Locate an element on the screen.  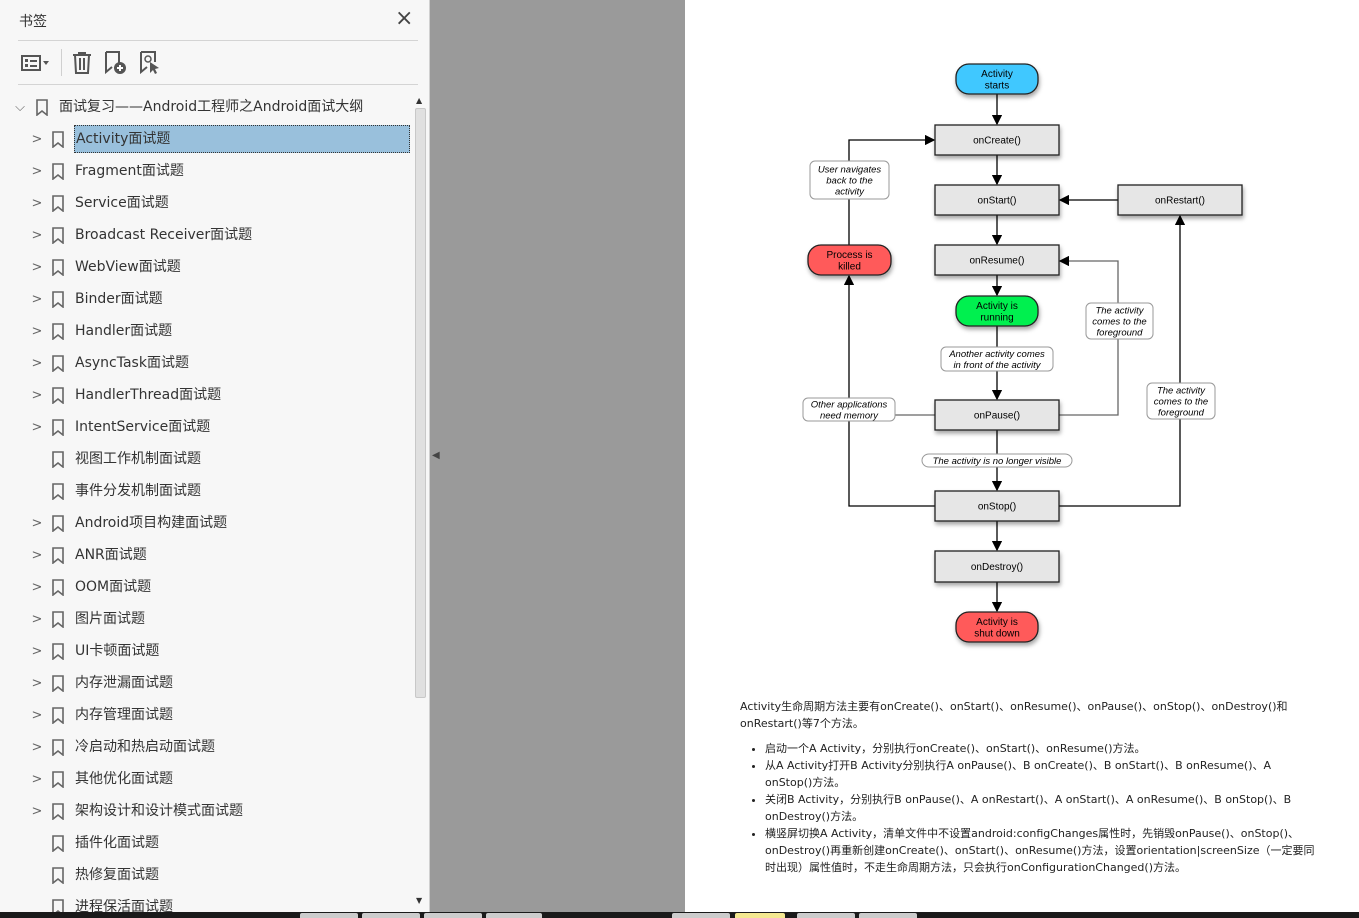
diagram-text: onRestart() is located at coordinates (1180, 201).